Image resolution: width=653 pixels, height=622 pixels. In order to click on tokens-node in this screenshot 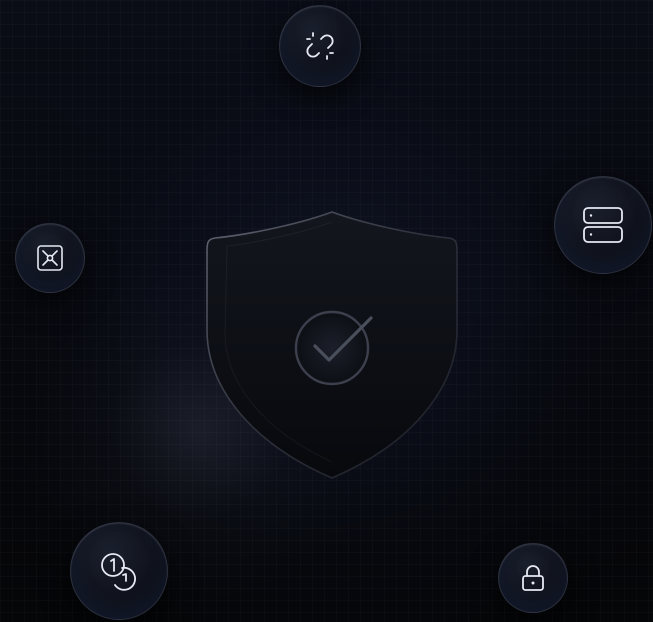, I will do `click(119, 571)`.